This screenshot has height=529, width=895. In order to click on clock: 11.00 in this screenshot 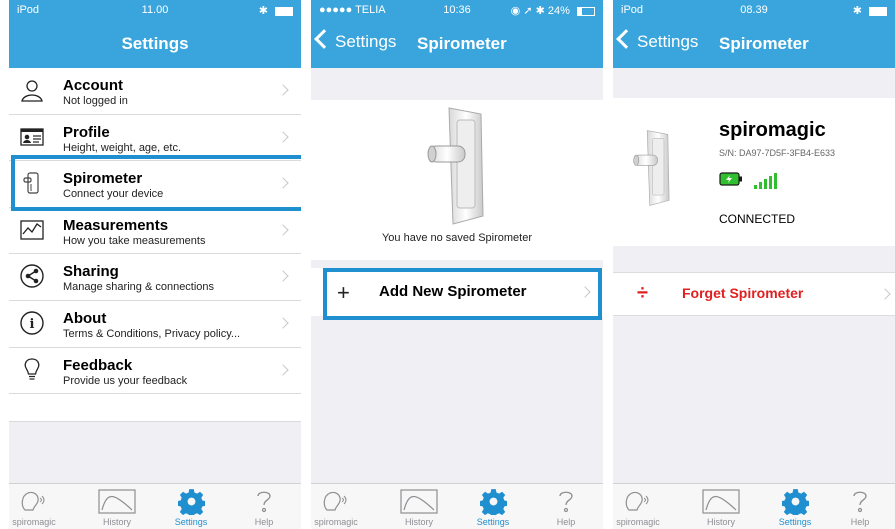, I will do `click(155, 10)`.